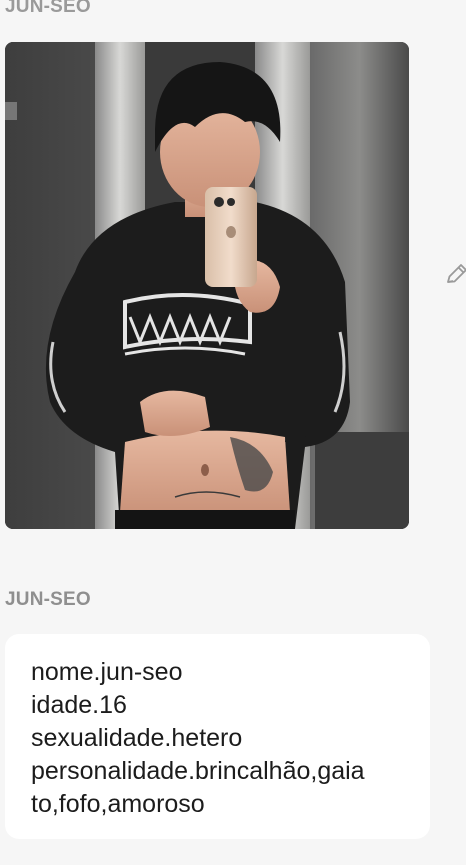  Describe the element at coordinates (198, 771) in the screenshot. I see `message-line-personality: personalidade.brincalhão,gaia` at that location.